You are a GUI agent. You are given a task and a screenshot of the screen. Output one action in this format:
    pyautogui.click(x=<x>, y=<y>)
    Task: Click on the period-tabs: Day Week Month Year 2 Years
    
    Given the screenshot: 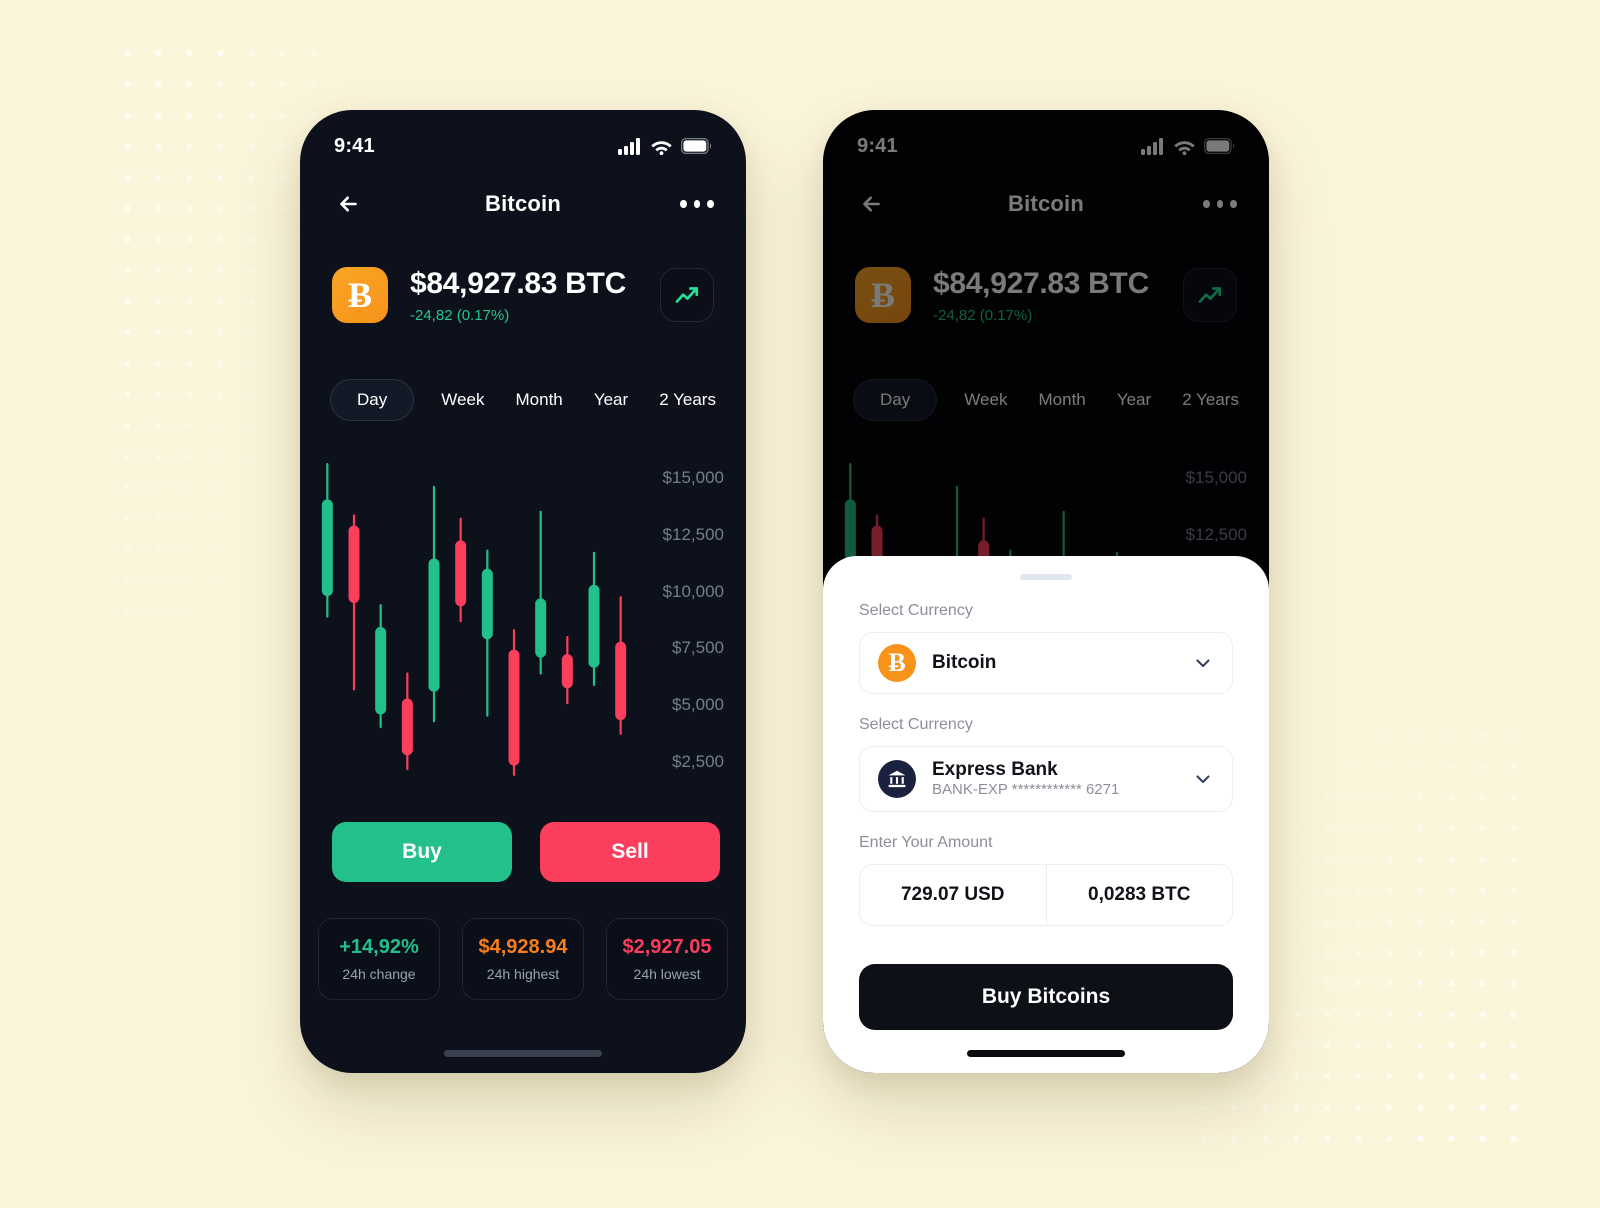 What is the action you would take?
    pyautogui.click(x=525, y=400)
    